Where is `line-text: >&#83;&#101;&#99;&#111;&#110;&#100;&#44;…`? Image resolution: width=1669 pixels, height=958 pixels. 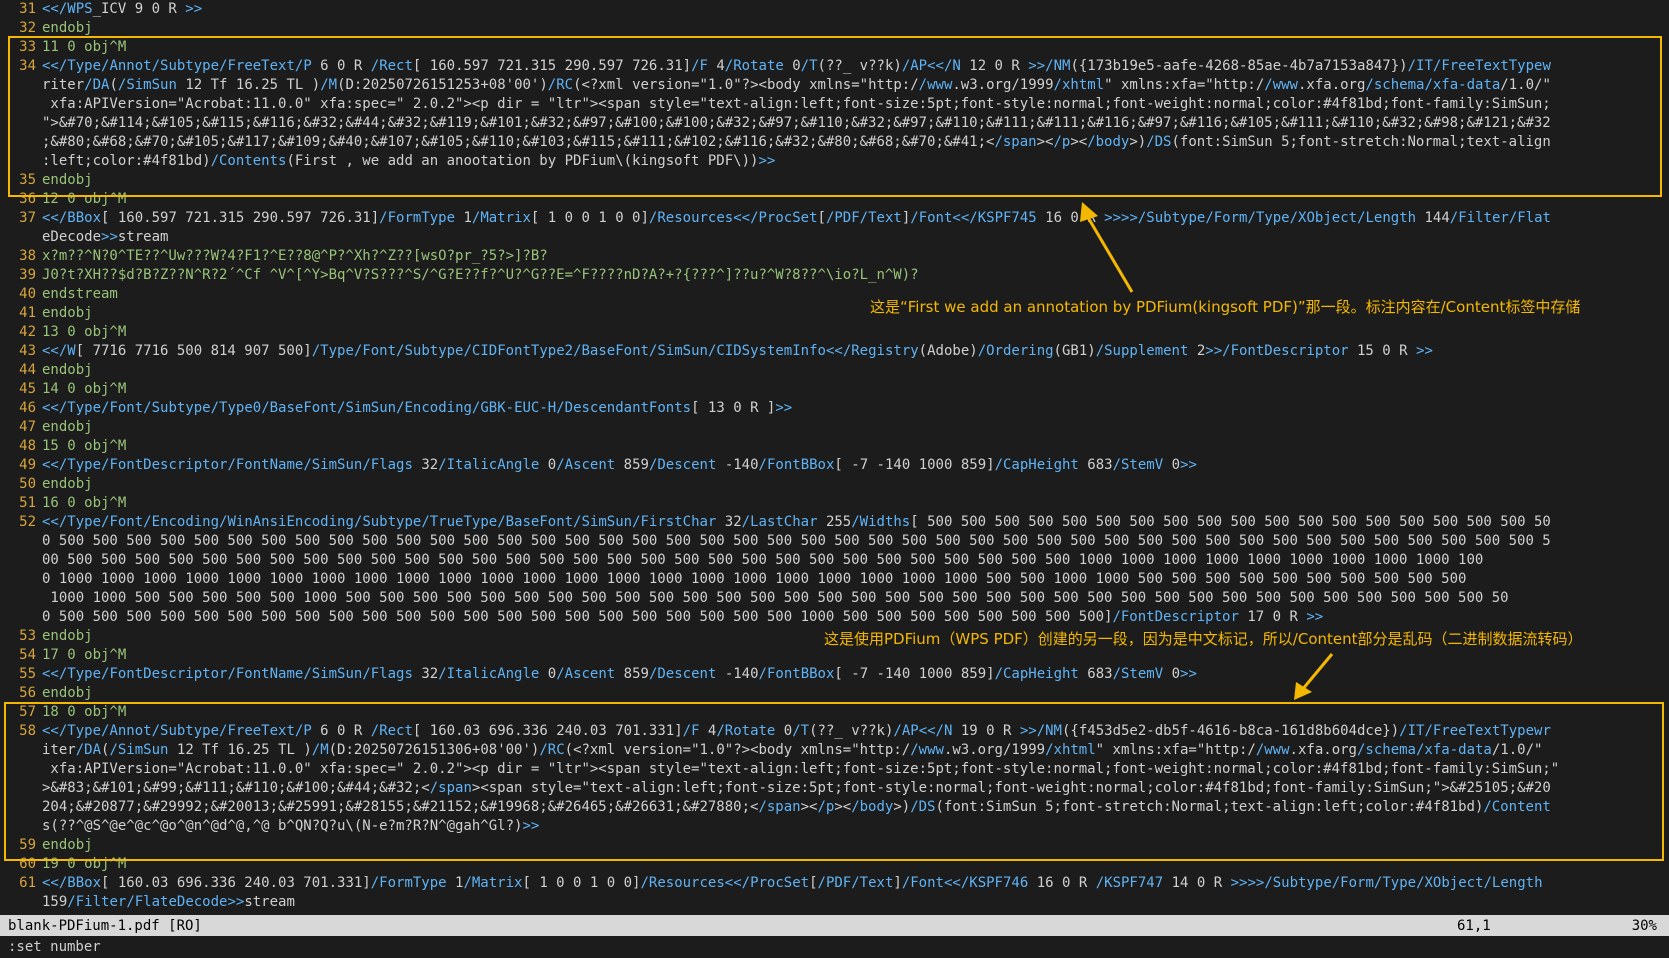
line-text: >&#83;&#101;&#99;&#111;&#110;&#100;&#44;… is located at coordinates (796, 788).